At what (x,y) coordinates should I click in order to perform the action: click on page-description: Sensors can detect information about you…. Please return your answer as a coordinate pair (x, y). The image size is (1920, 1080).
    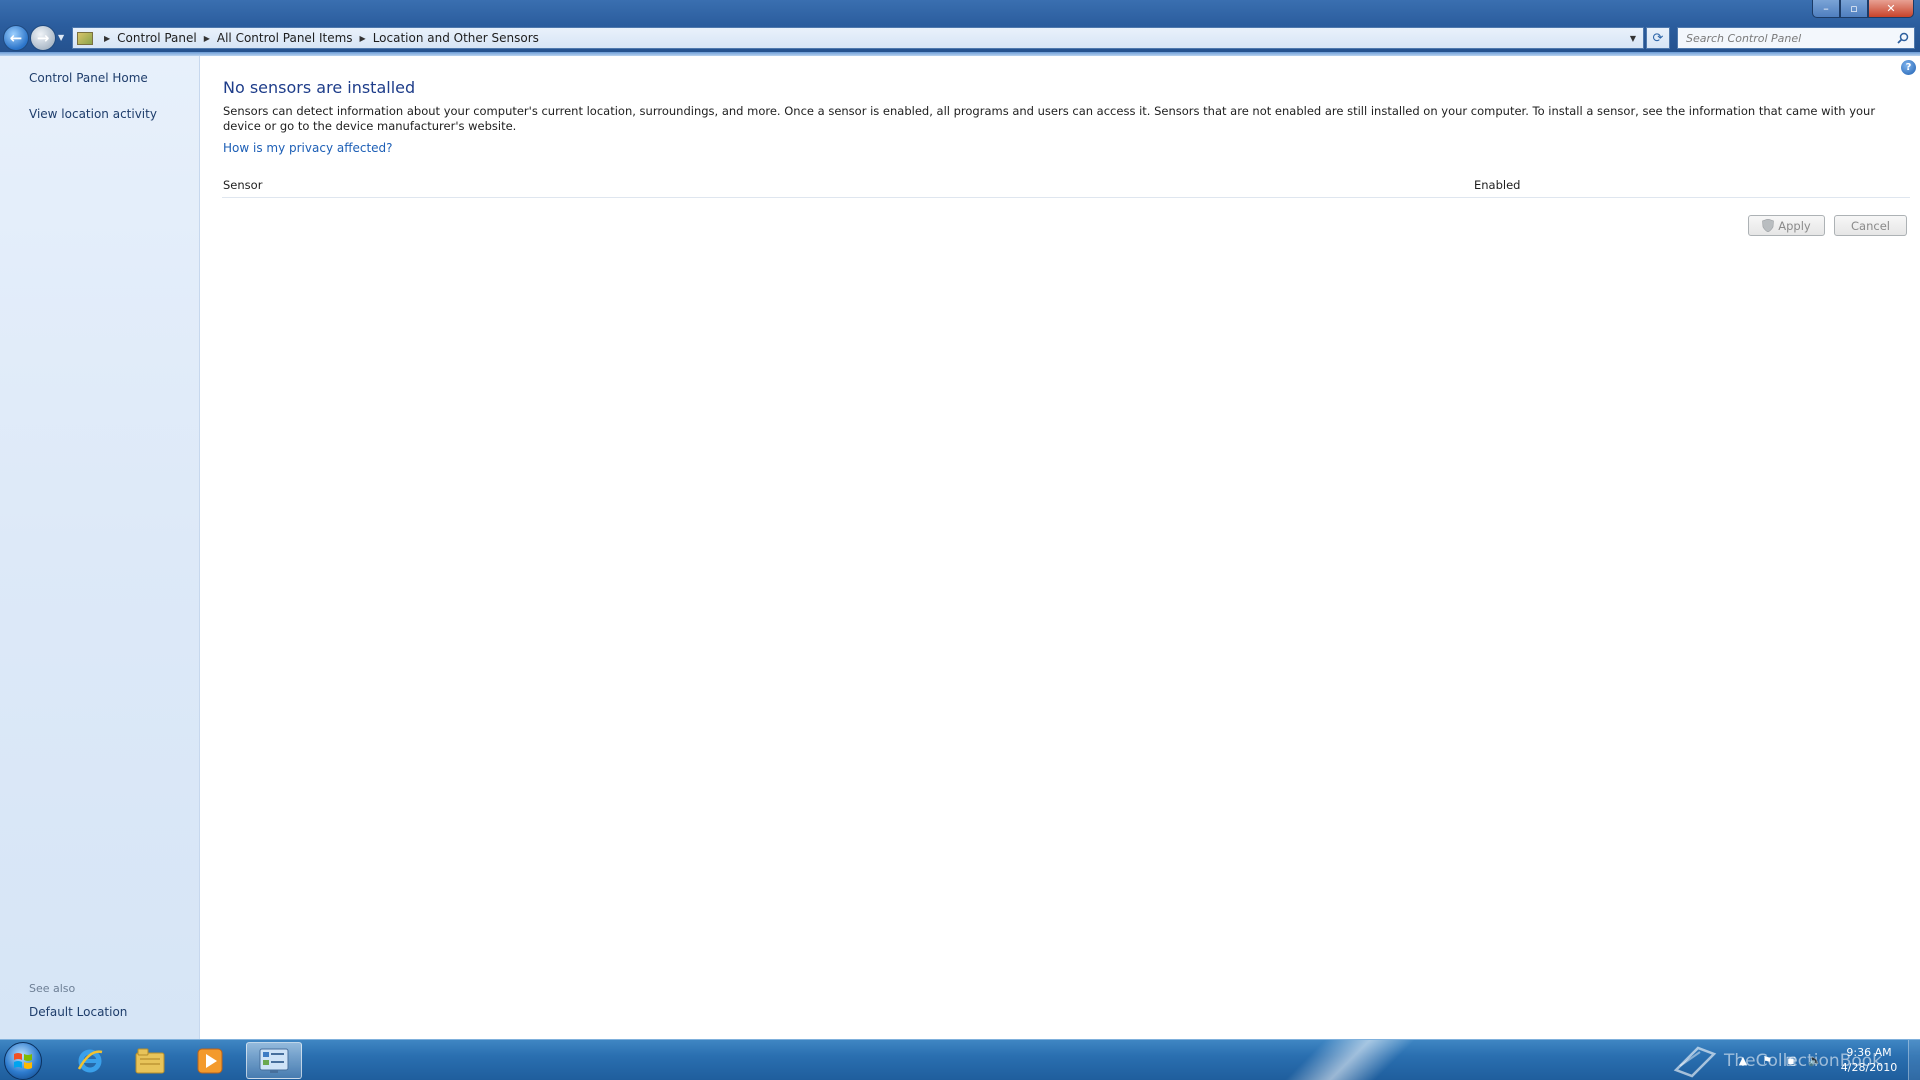
    Looking at the image, I should click on (1049, 118).